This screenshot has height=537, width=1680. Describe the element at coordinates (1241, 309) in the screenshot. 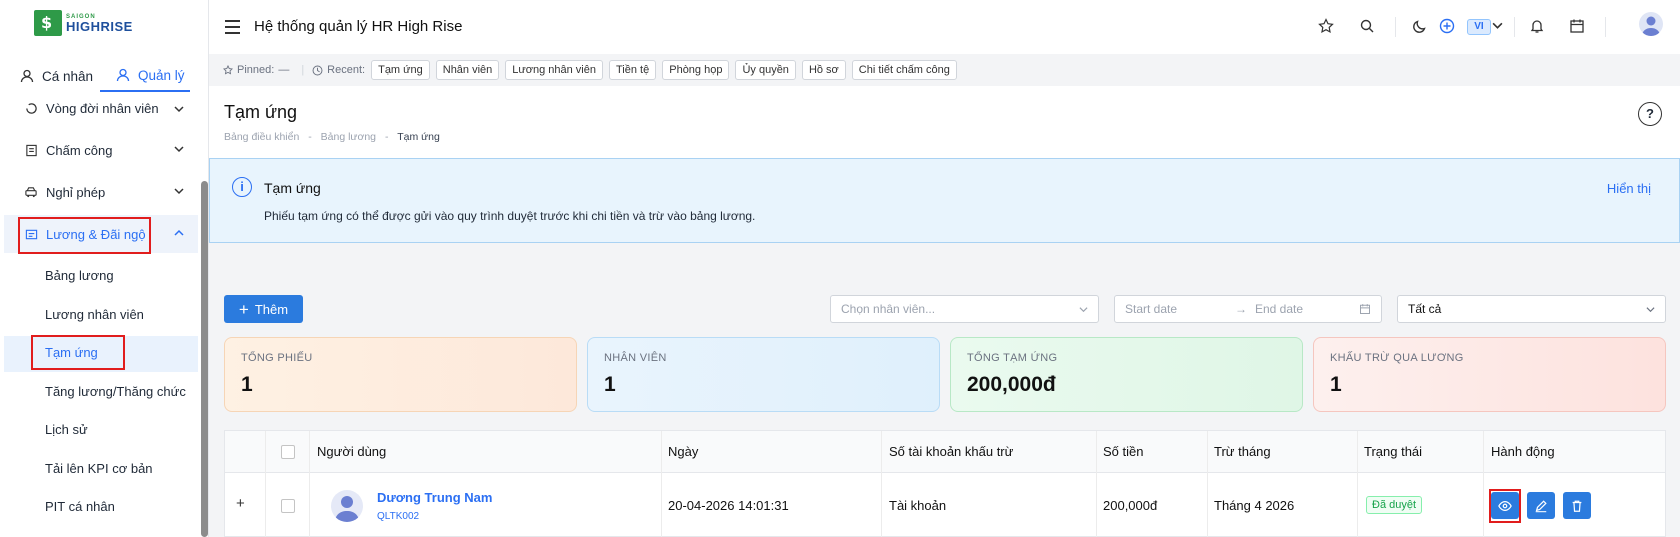

I see `arrow-right-icon: →` at that location.